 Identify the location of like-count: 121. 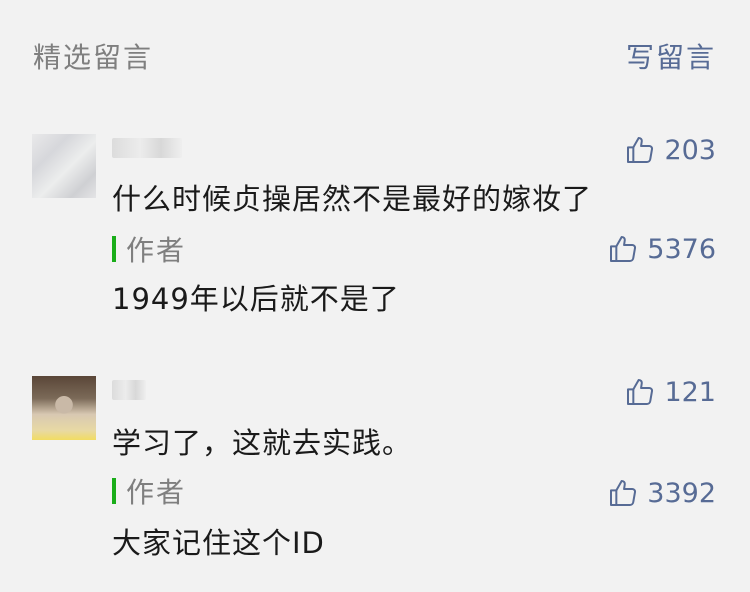
(690, 392).